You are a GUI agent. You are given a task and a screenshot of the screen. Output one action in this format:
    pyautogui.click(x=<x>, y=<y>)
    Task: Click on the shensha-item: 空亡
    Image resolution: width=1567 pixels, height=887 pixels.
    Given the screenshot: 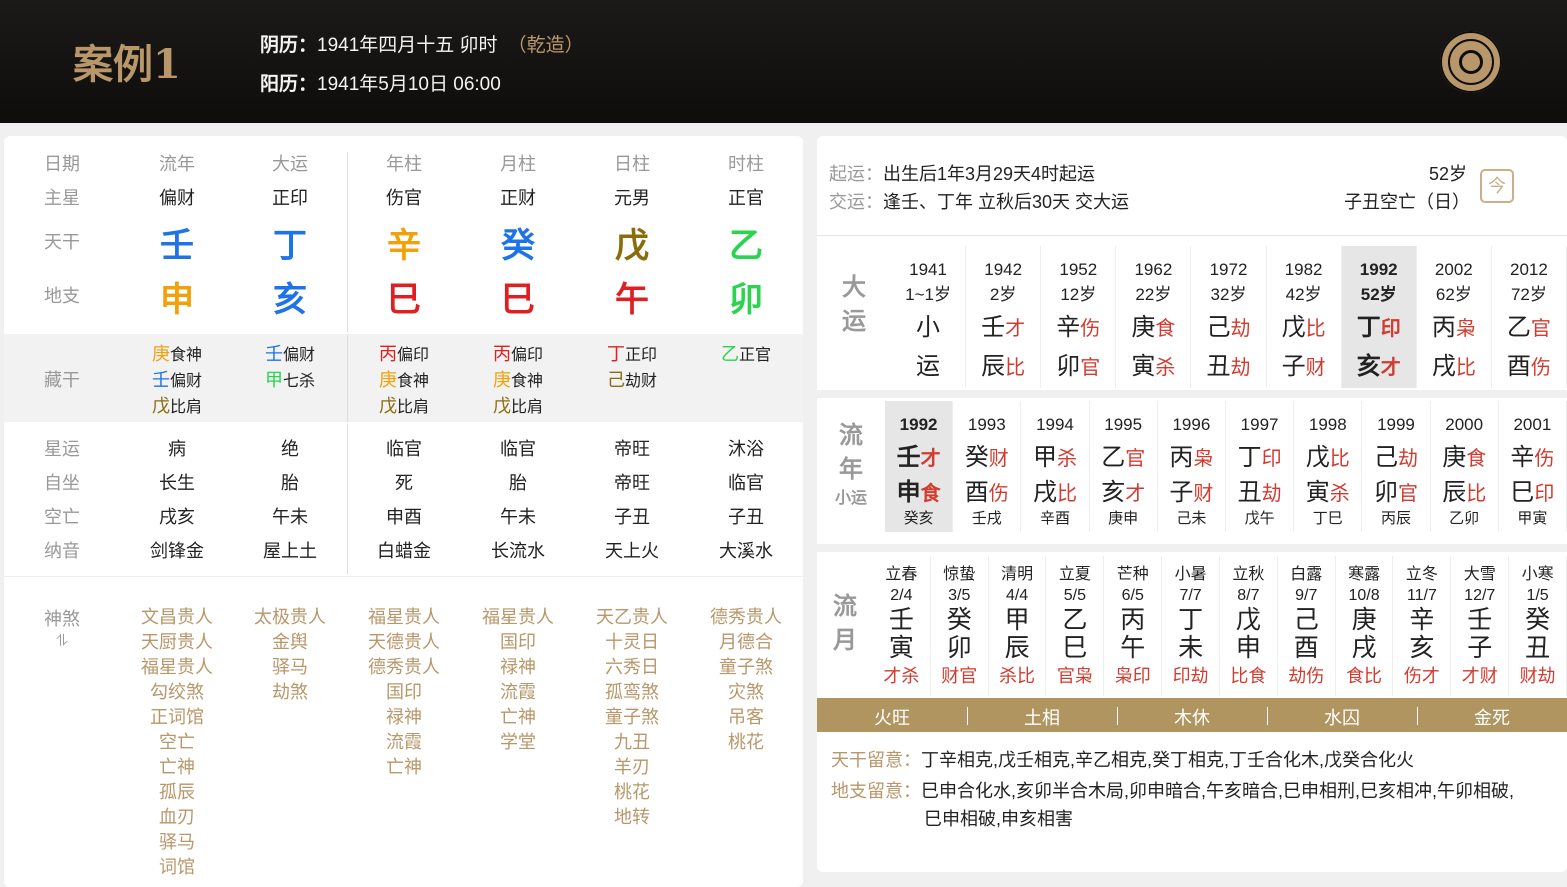 What is the action you would take?
    pyautogui.click(x=177, y=742)
    